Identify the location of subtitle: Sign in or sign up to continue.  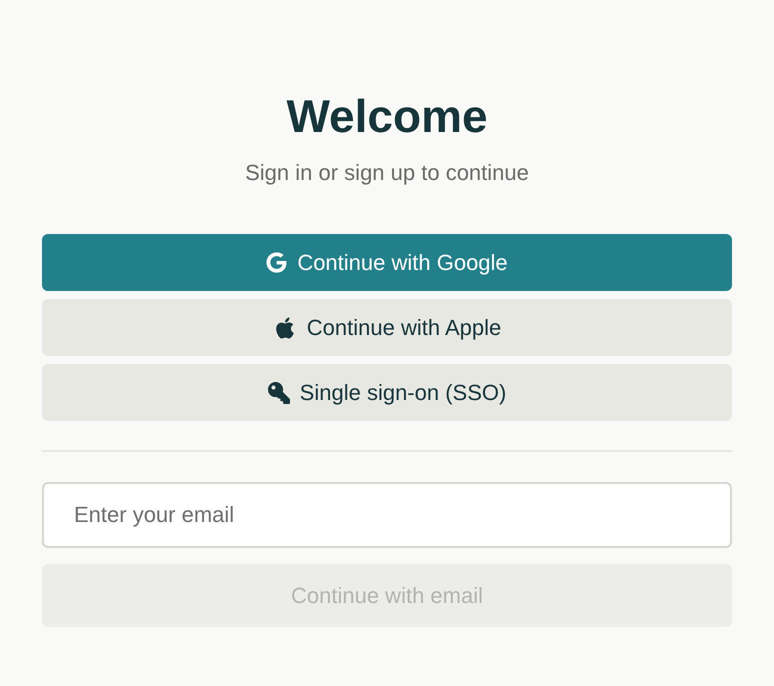
(387, 173).